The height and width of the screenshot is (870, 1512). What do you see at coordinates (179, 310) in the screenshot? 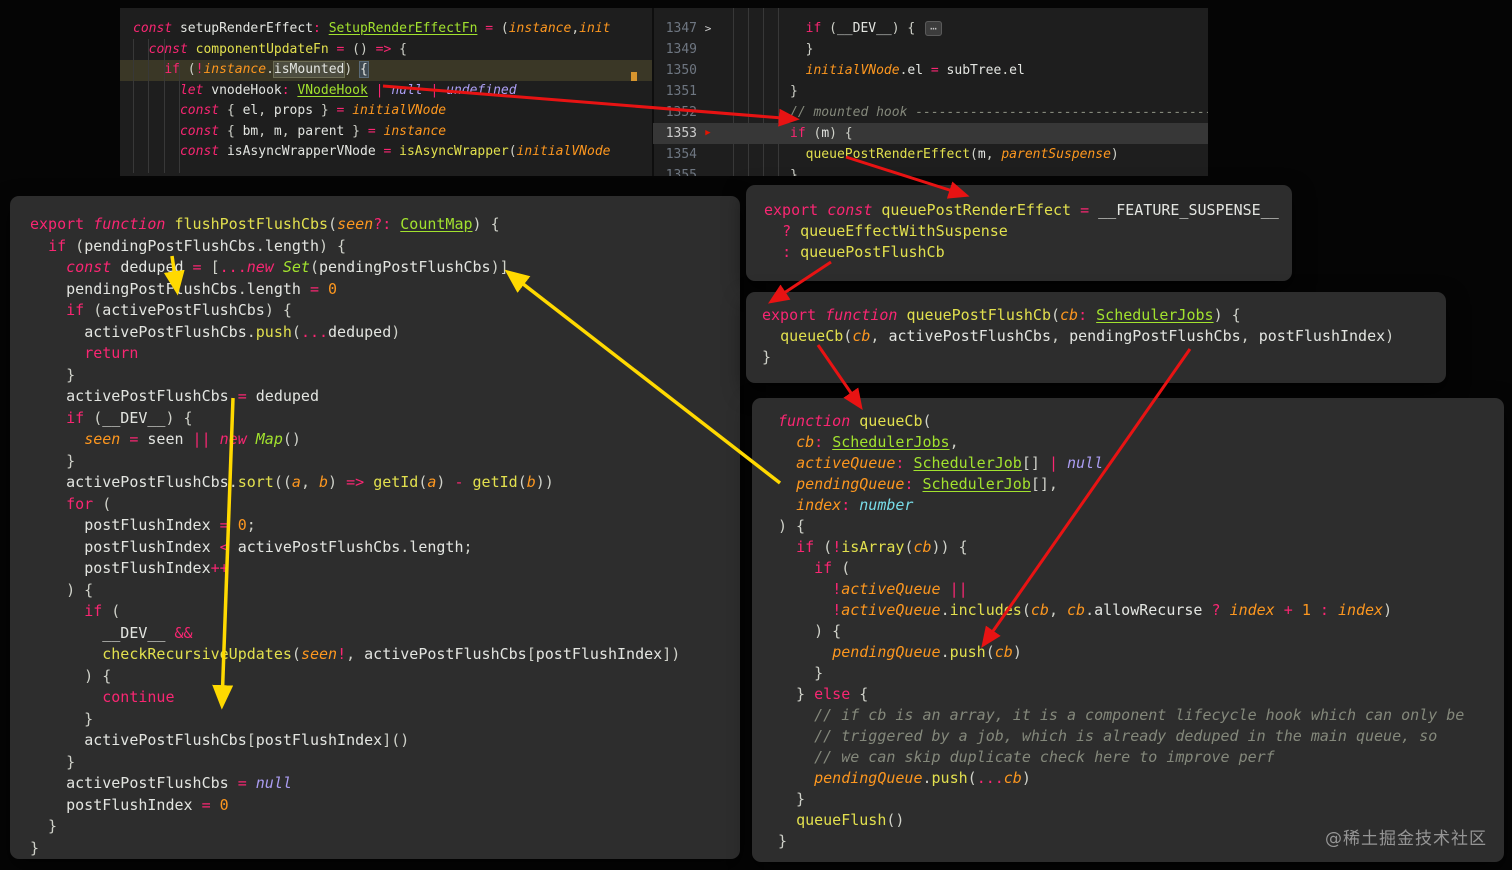
I see `code-line: if (activePostFlushCbs) {` at bounding box center [179, 310].